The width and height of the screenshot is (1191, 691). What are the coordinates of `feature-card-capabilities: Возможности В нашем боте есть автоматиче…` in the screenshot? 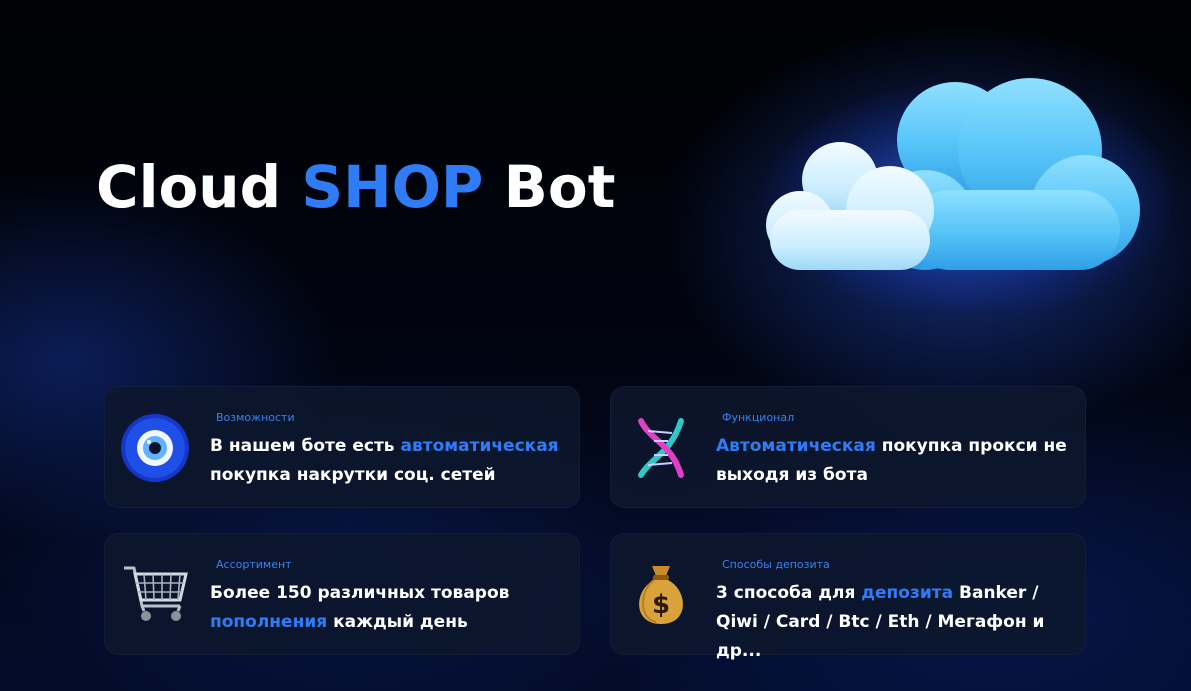 It's located at (342, 447).